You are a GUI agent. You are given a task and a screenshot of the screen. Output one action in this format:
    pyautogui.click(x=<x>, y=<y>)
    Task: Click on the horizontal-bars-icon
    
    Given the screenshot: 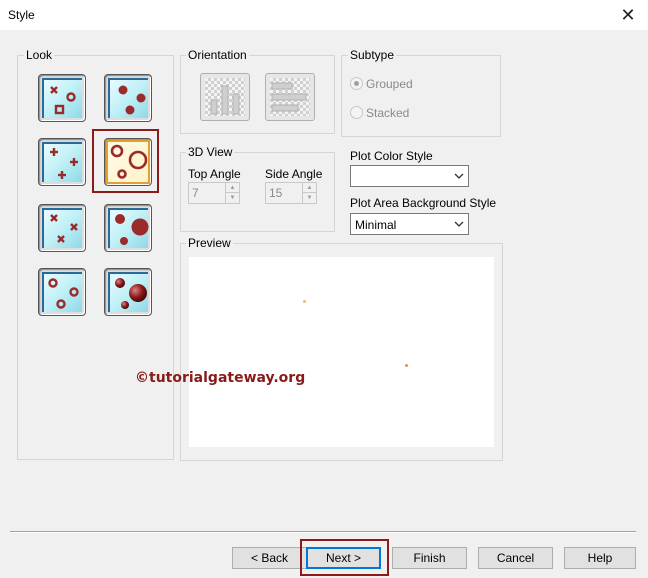 What is the action you would take?
    pyautogui.click(x=289, y=97)
    